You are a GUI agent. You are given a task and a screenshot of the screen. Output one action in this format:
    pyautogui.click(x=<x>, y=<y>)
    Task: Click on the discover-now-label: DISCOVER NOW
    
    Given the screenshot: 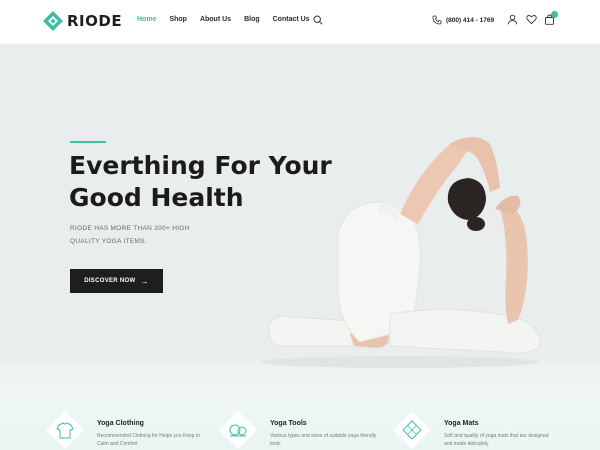 What is the action you would take?
    pyautogui.click(x=110, y=281)
    